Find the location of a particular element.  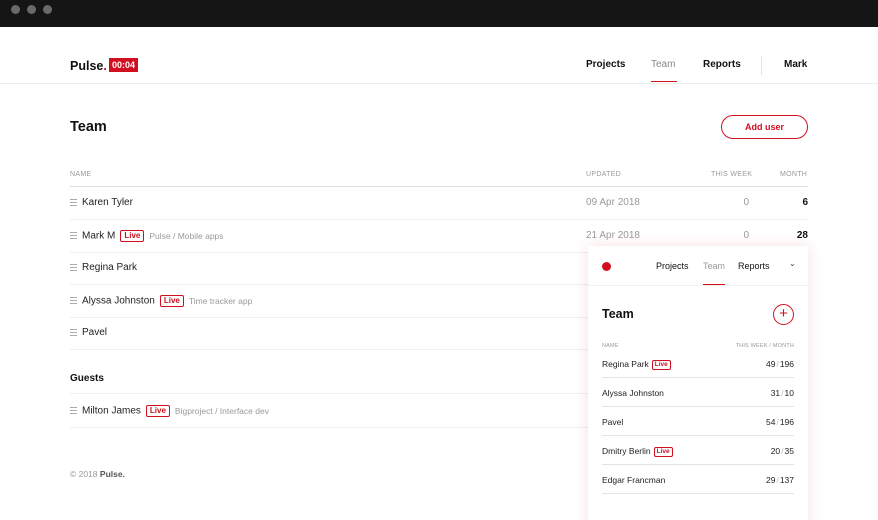

mobile-week-value: 29 is located at coordinates (770, 480).